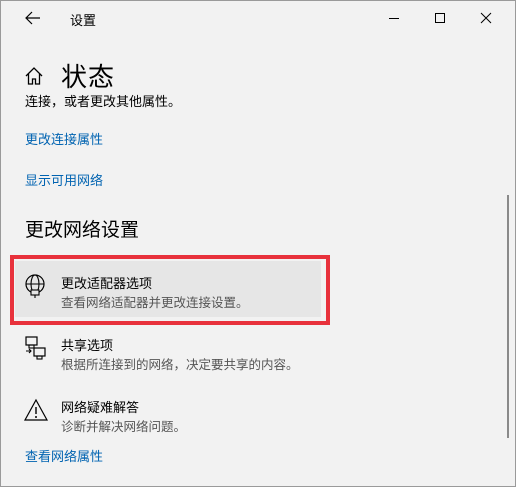 The image size is (516, 487). I want to click on window-title: 设置, so click(83, 21).